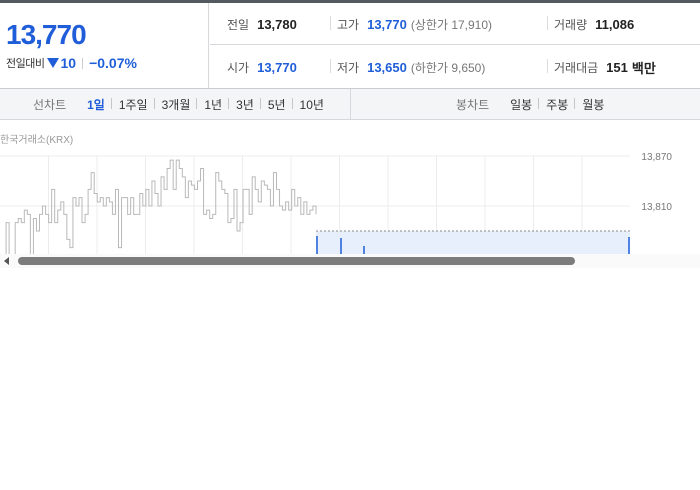 The height and width of the screenshot is (490, 700). Describe the element at coordinates (473, 243) in the screenshot. I see `volume-fill-area` at that location.